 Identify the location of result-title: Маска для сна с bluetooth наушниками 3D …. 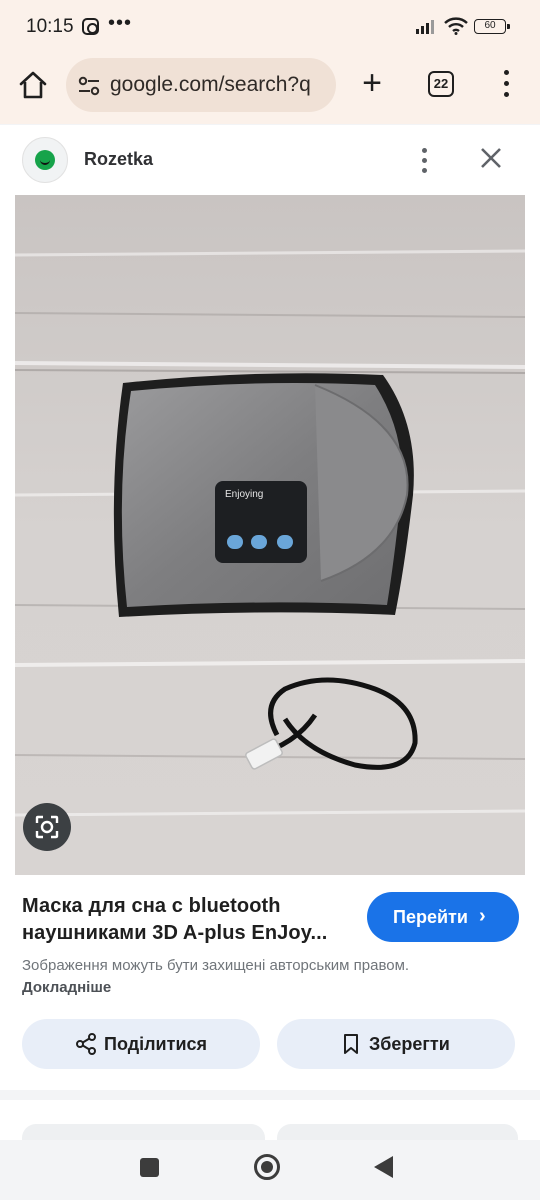
(187, 920).